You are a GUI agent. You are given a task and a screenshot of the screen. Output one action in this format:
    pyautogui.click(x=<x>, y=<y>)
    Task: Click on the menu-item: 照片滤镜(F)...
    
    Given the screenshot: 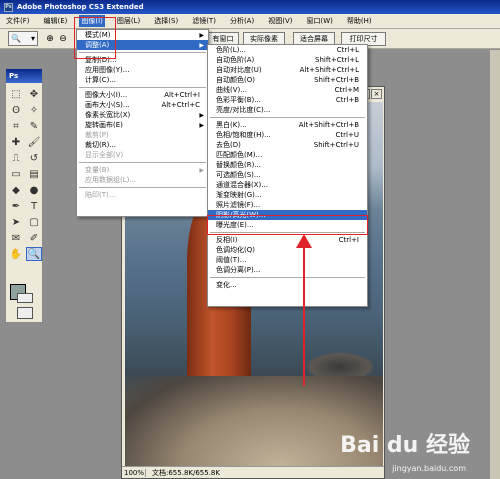 What is the action you would take?
    pyautogui.click(x=287, y=205)
    